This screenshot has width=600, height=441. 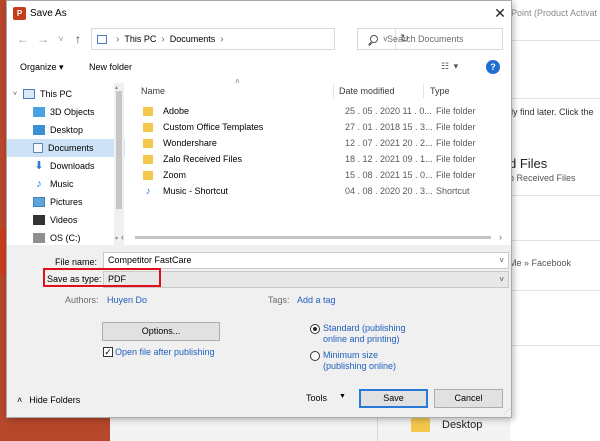 What do you see at coordinates (39, 220) in the screenshot?
I see `videos-icon` at bounding box center [39, 220].